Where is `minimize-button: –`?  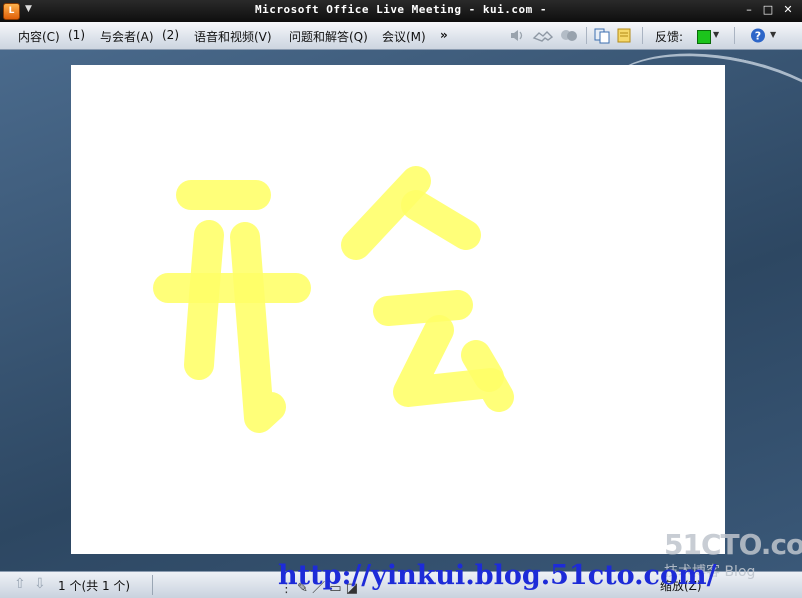 minimize-button: – is located at coordinates (749, 10).